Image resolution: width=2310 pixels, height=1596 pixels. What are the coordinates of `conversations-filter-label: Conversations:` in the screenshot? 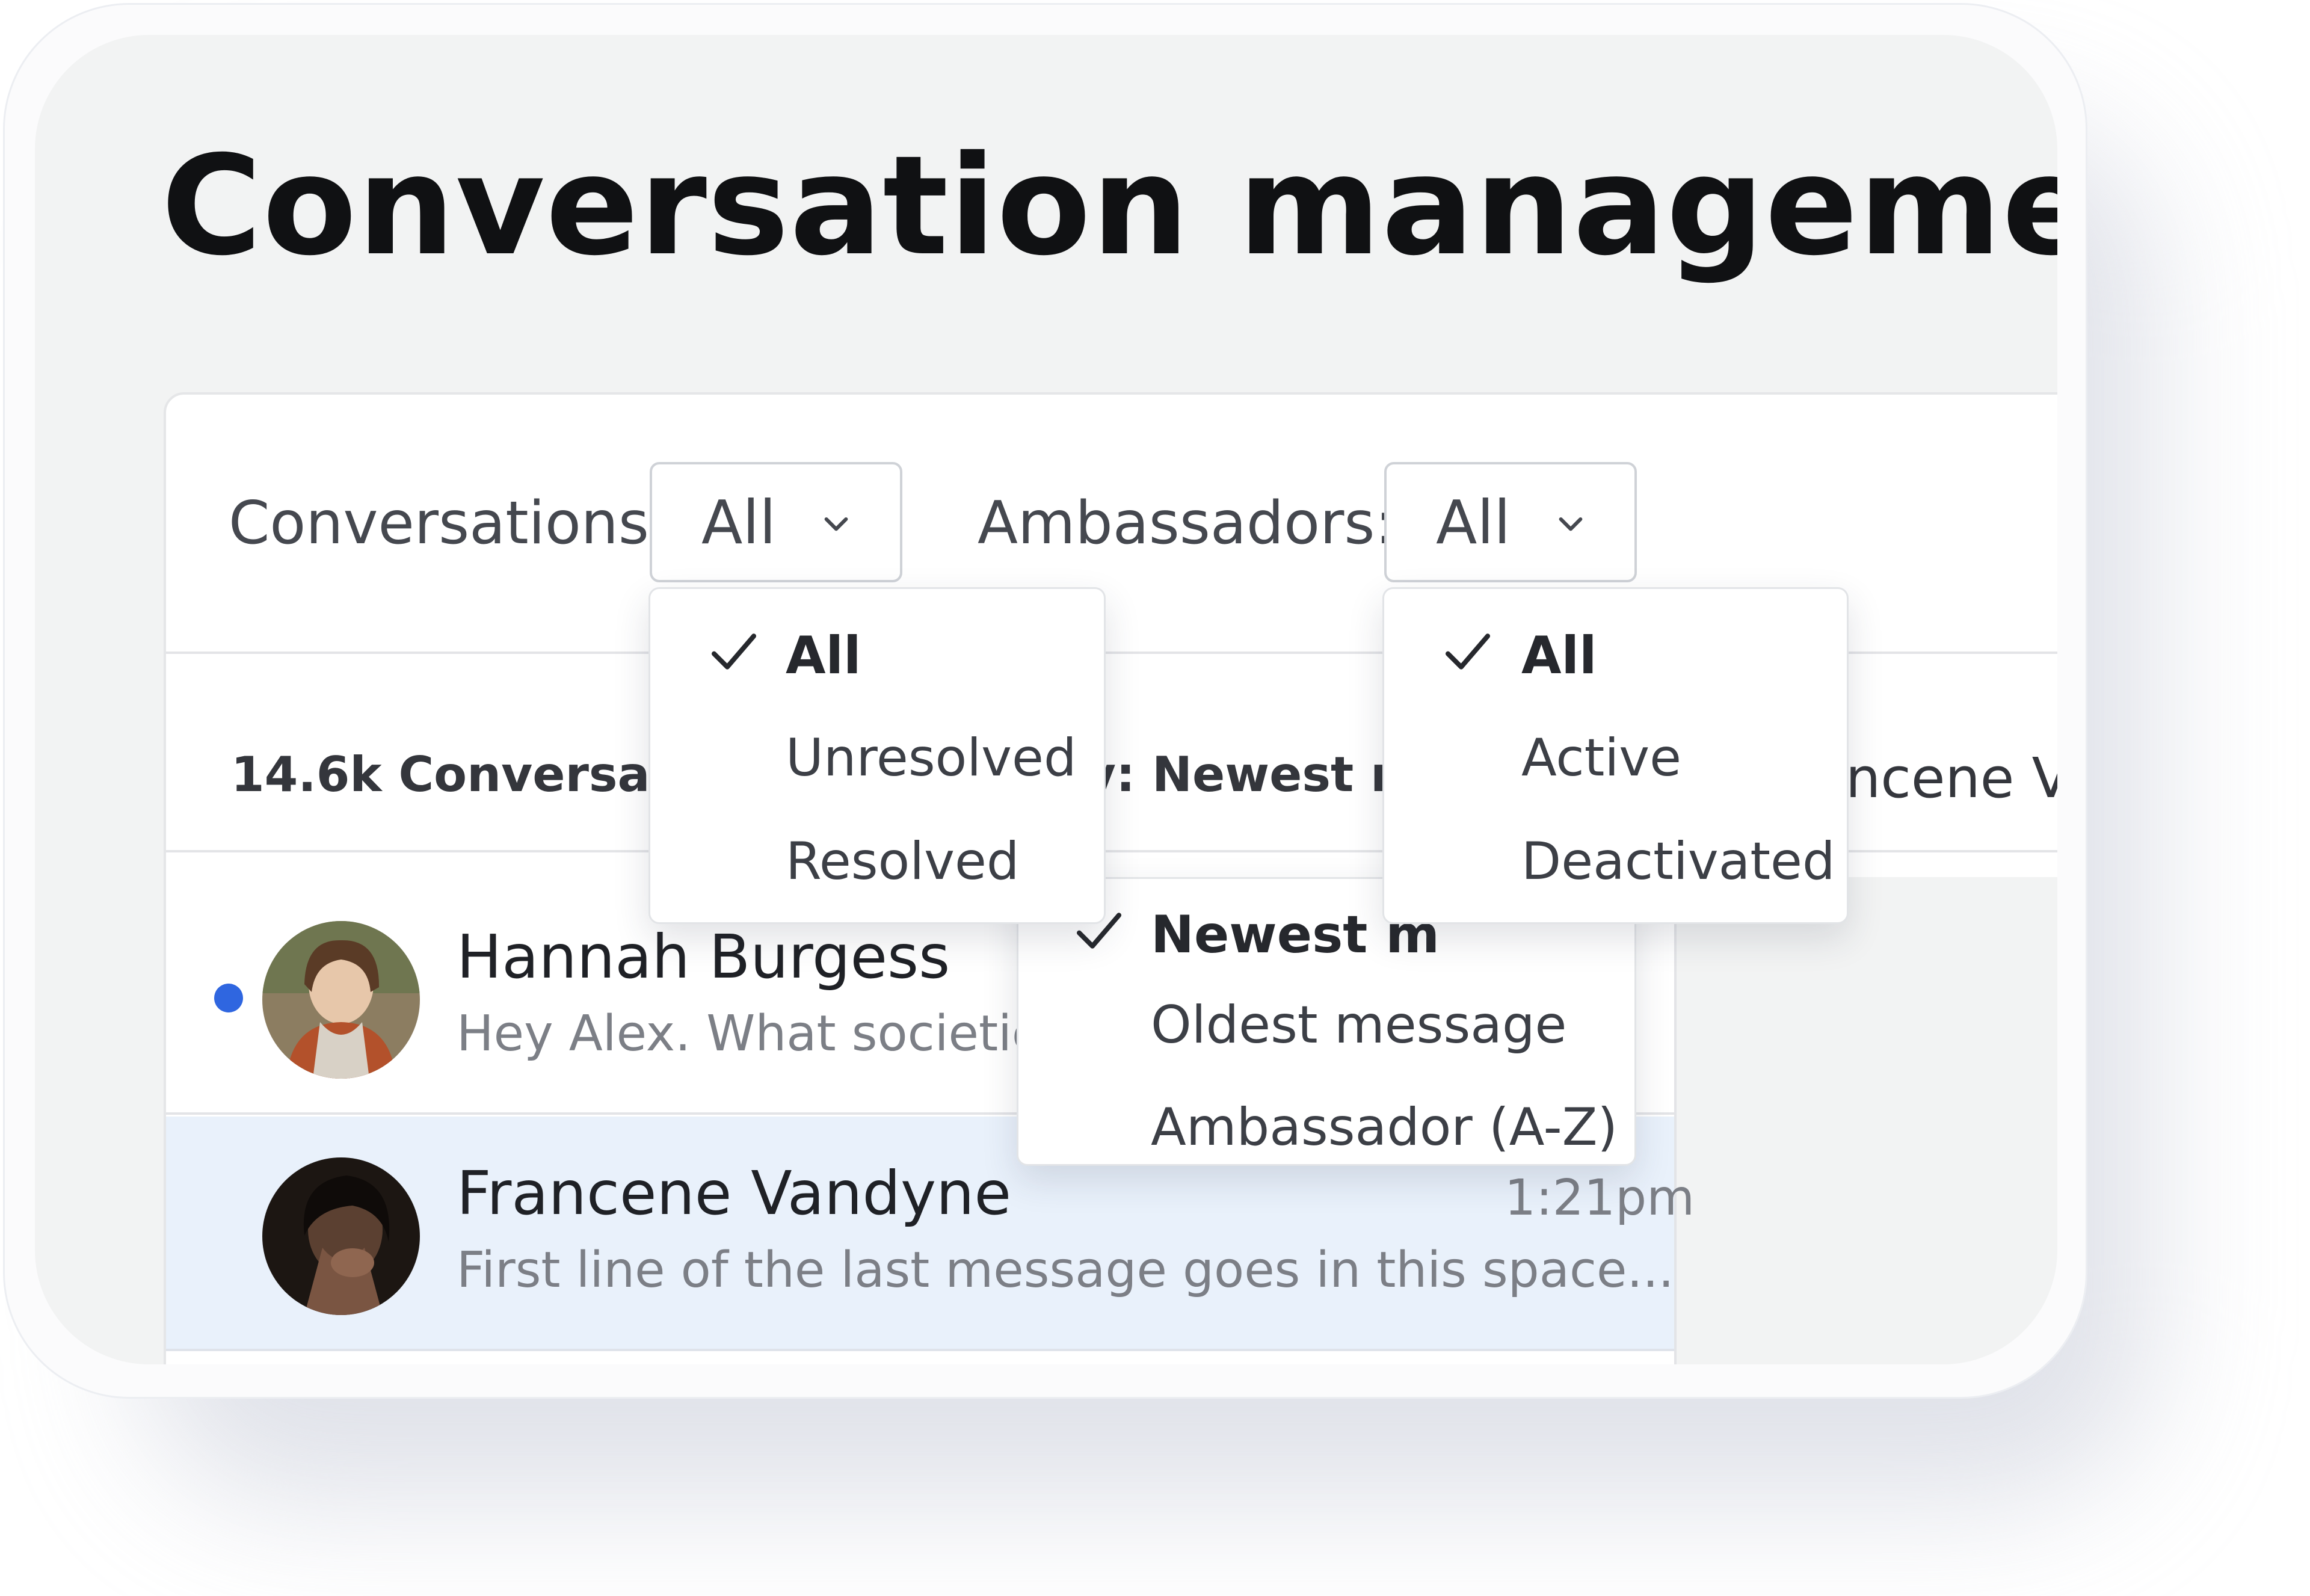 It's located at (449, 523).